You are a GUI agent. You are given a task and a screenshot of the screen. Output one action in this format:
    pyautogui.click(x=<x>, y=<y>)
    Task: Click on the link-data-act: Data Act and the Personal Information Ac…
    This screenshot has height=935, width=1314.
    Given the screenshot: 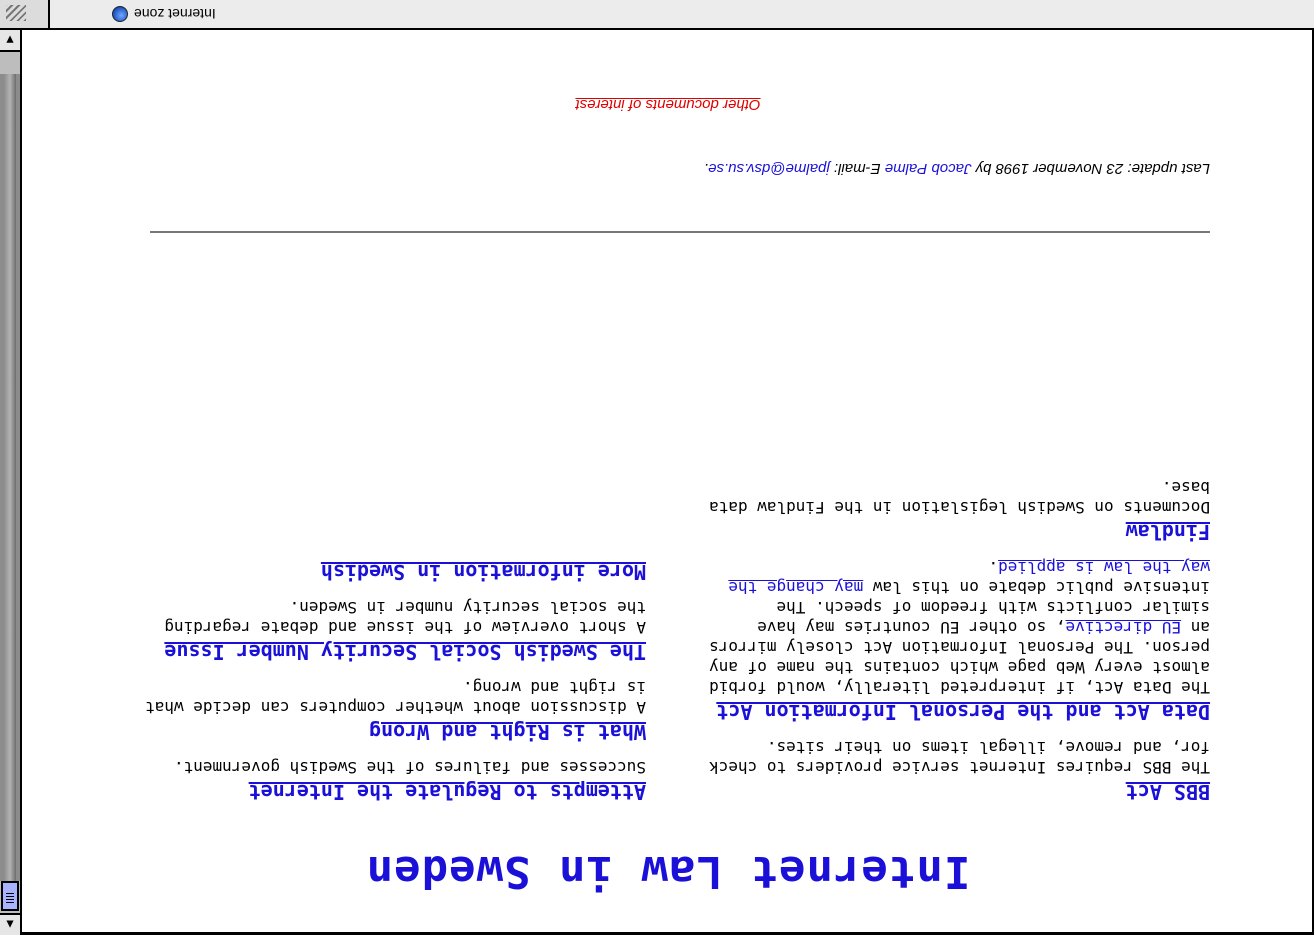 What is the action you would take?
    pyautogui.click(x=963, y=712)
    